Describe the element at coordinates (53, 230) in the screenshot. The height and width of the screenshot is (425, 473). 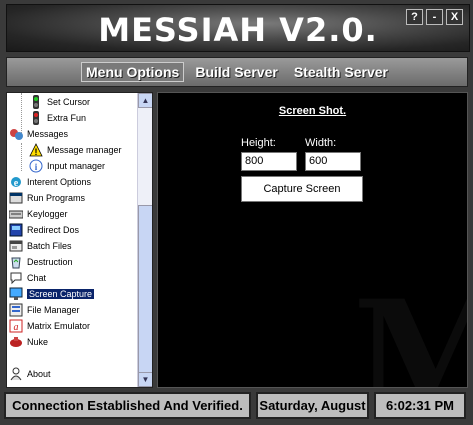
I see `tree-item-label: Redirect Dos` at that location.